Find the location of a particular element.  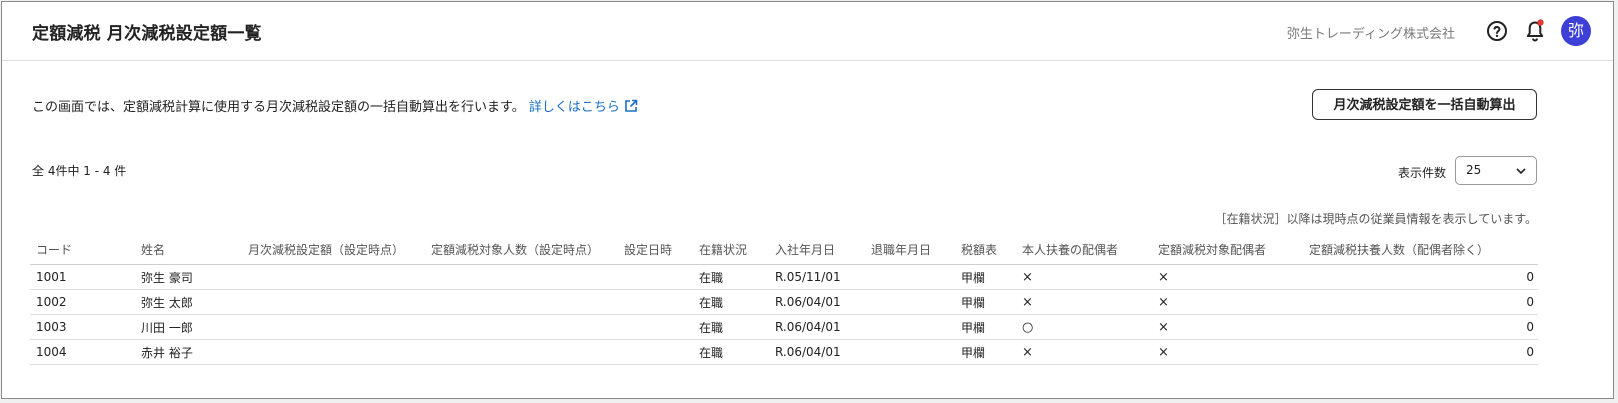

app-header: 定額減税 月次減税設定額一覧 弥生トレーディング株式会社 弥 is located at coordinates (807, 31).